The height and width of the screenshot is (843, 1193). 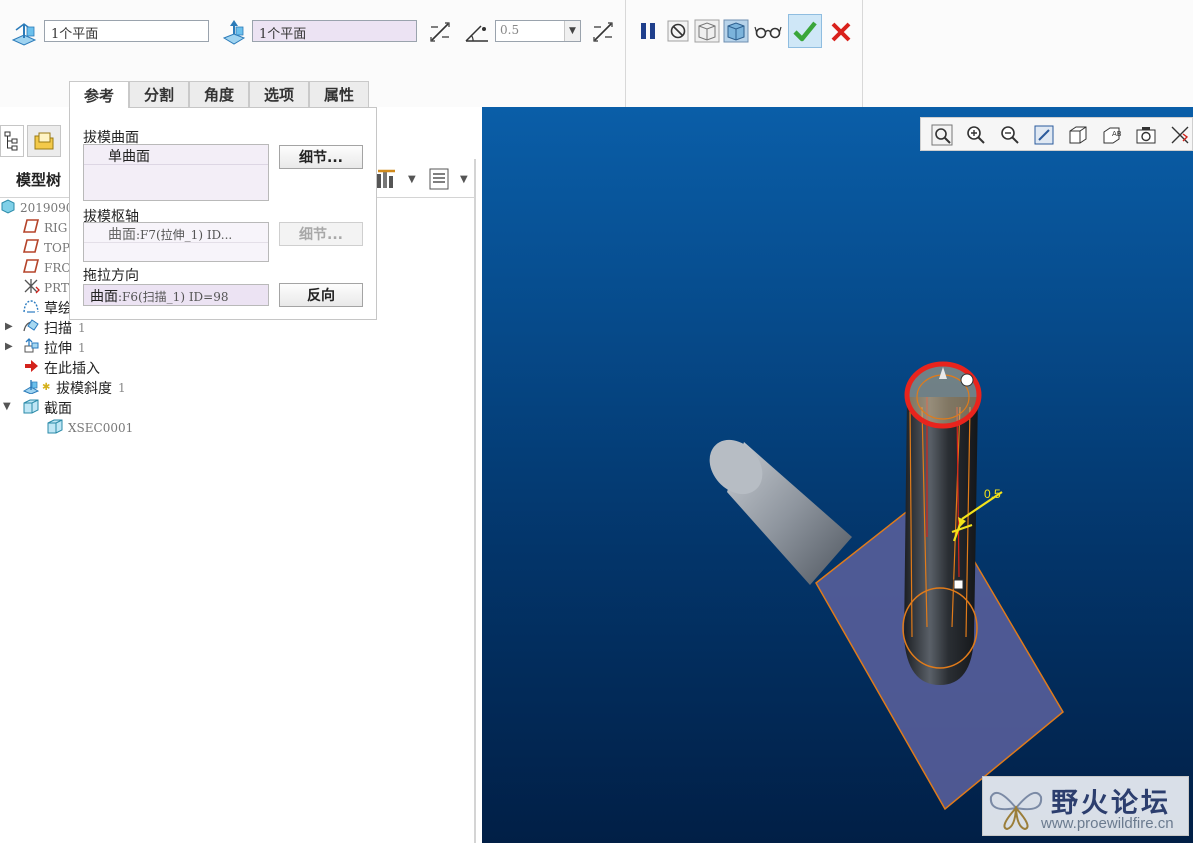 I want to click on draft-icon: ✱, so click(x=37, y=388).